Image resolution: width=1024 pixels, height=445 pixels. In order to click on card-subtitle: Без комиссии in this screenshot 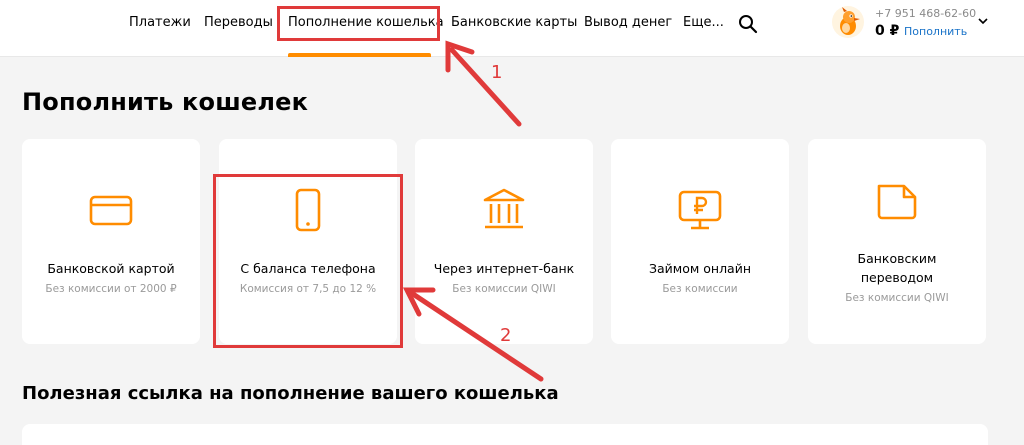, I will do `click(700, 289)`.